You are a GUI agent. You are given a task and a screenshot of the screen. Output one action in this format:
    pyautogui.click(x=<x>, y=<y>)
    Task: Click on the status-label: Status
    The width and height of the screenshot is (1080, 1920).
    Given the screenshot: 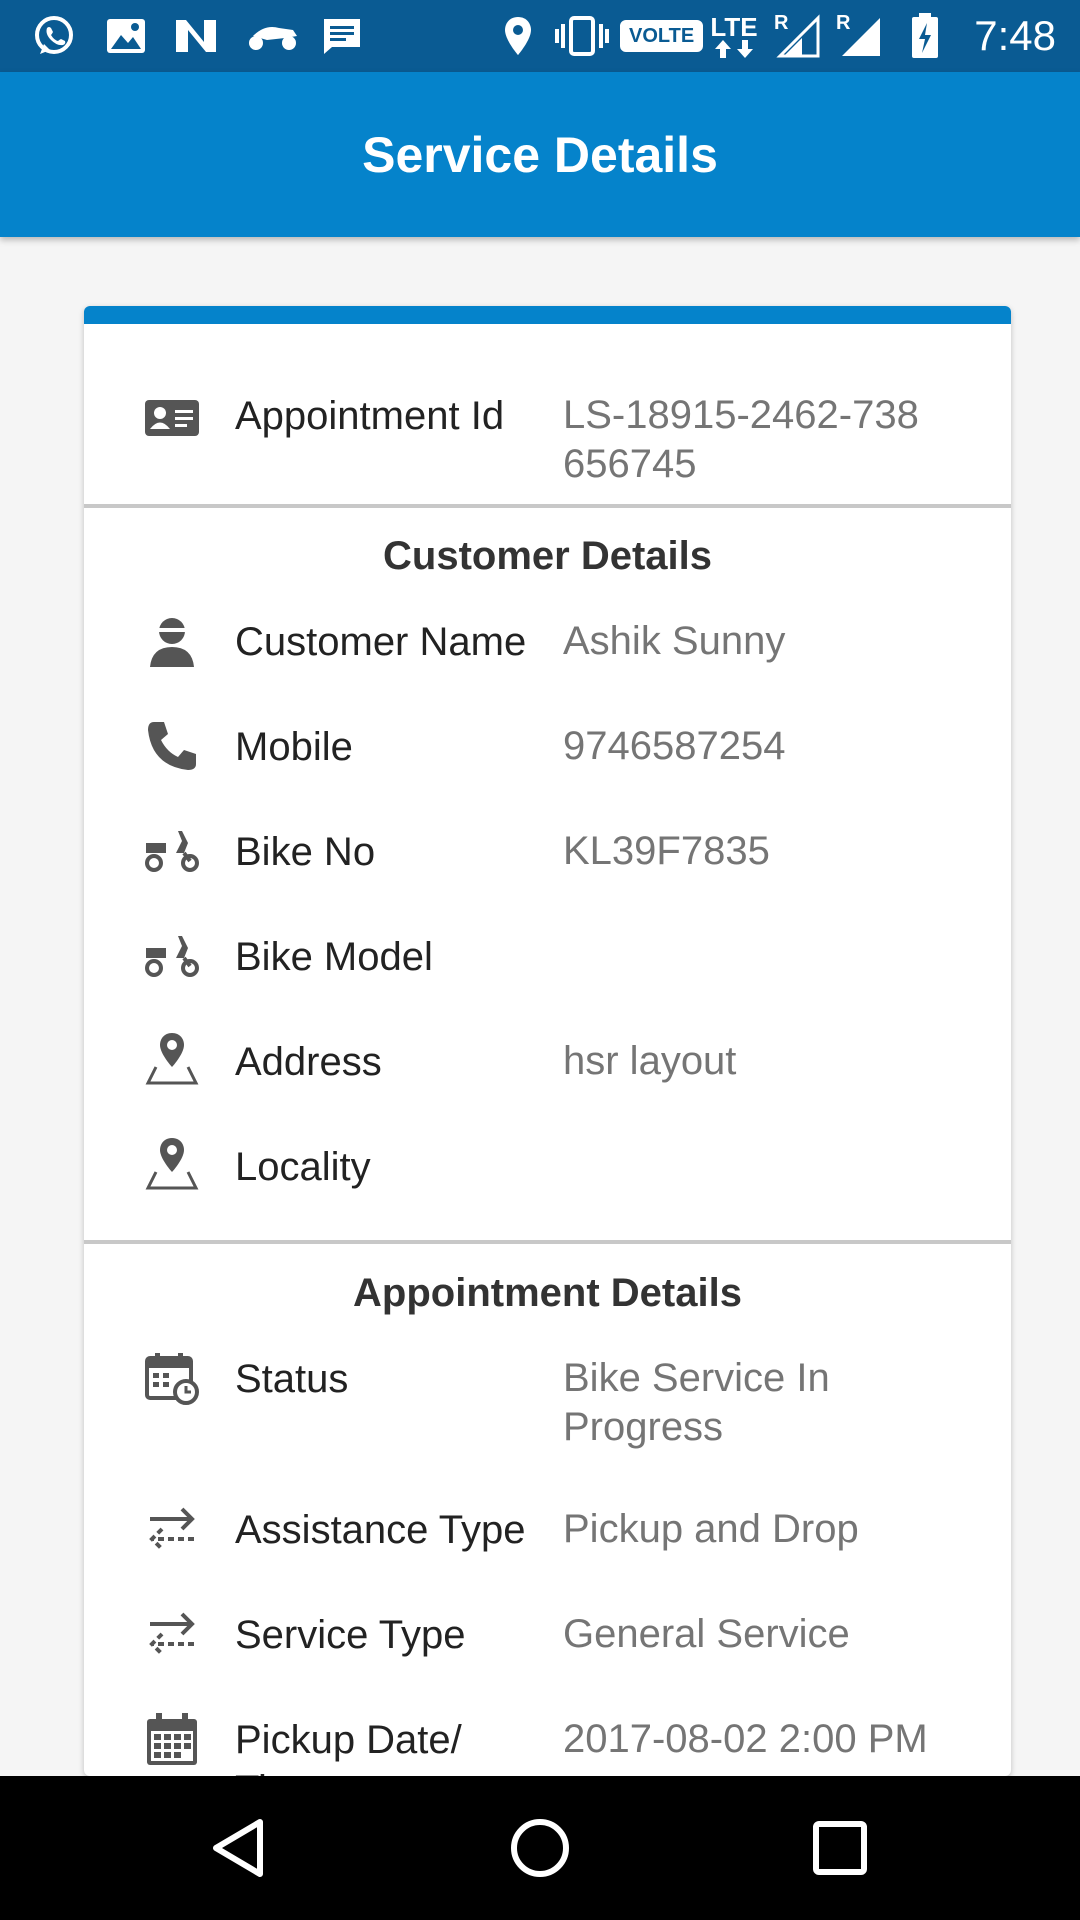 What is the action you would take?
    pyautogui.click(x=292, y=1379)
    